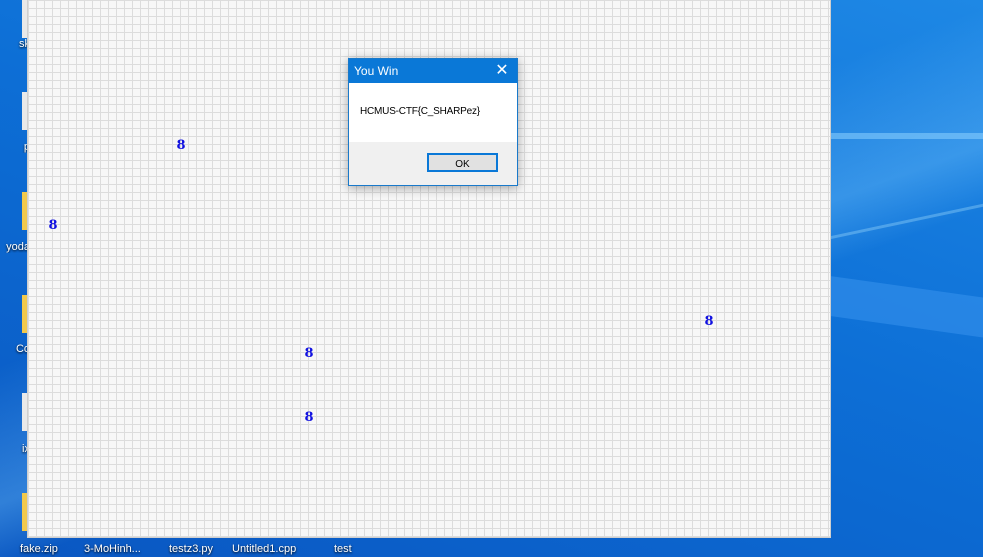 This screenshot has height=557, width=983. Describe the element at coordinates (18, 247) in the screenshot. I see `desktop-icon-label: yoda` at that location.